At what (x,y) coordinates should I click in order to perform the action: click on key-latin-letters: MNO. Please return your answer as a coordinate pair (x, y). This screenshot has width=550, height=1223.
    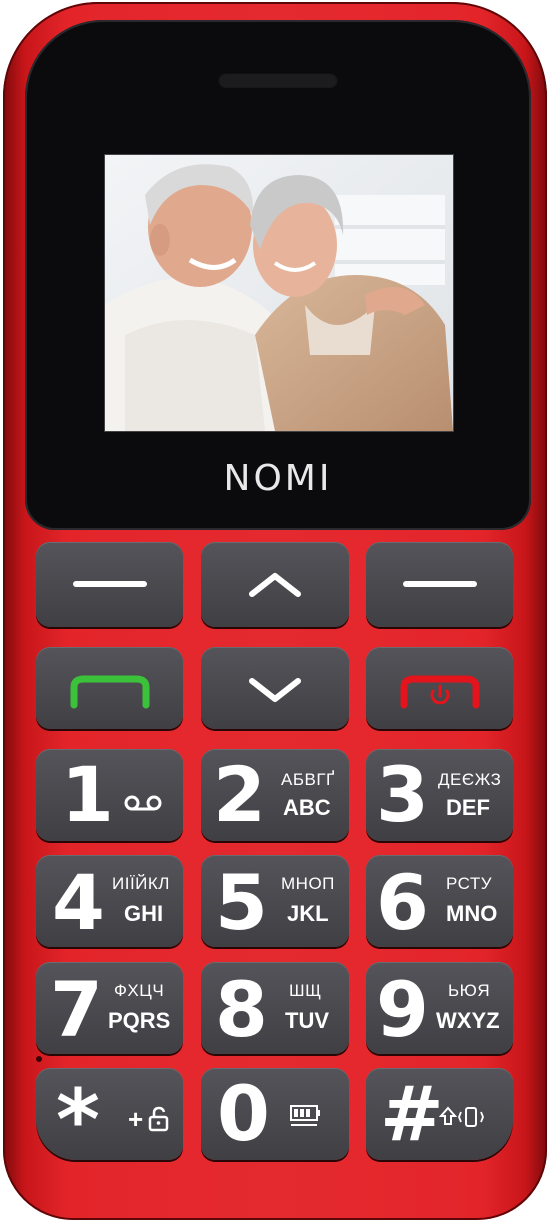
    Looking at the image, I should click on (472, 913).